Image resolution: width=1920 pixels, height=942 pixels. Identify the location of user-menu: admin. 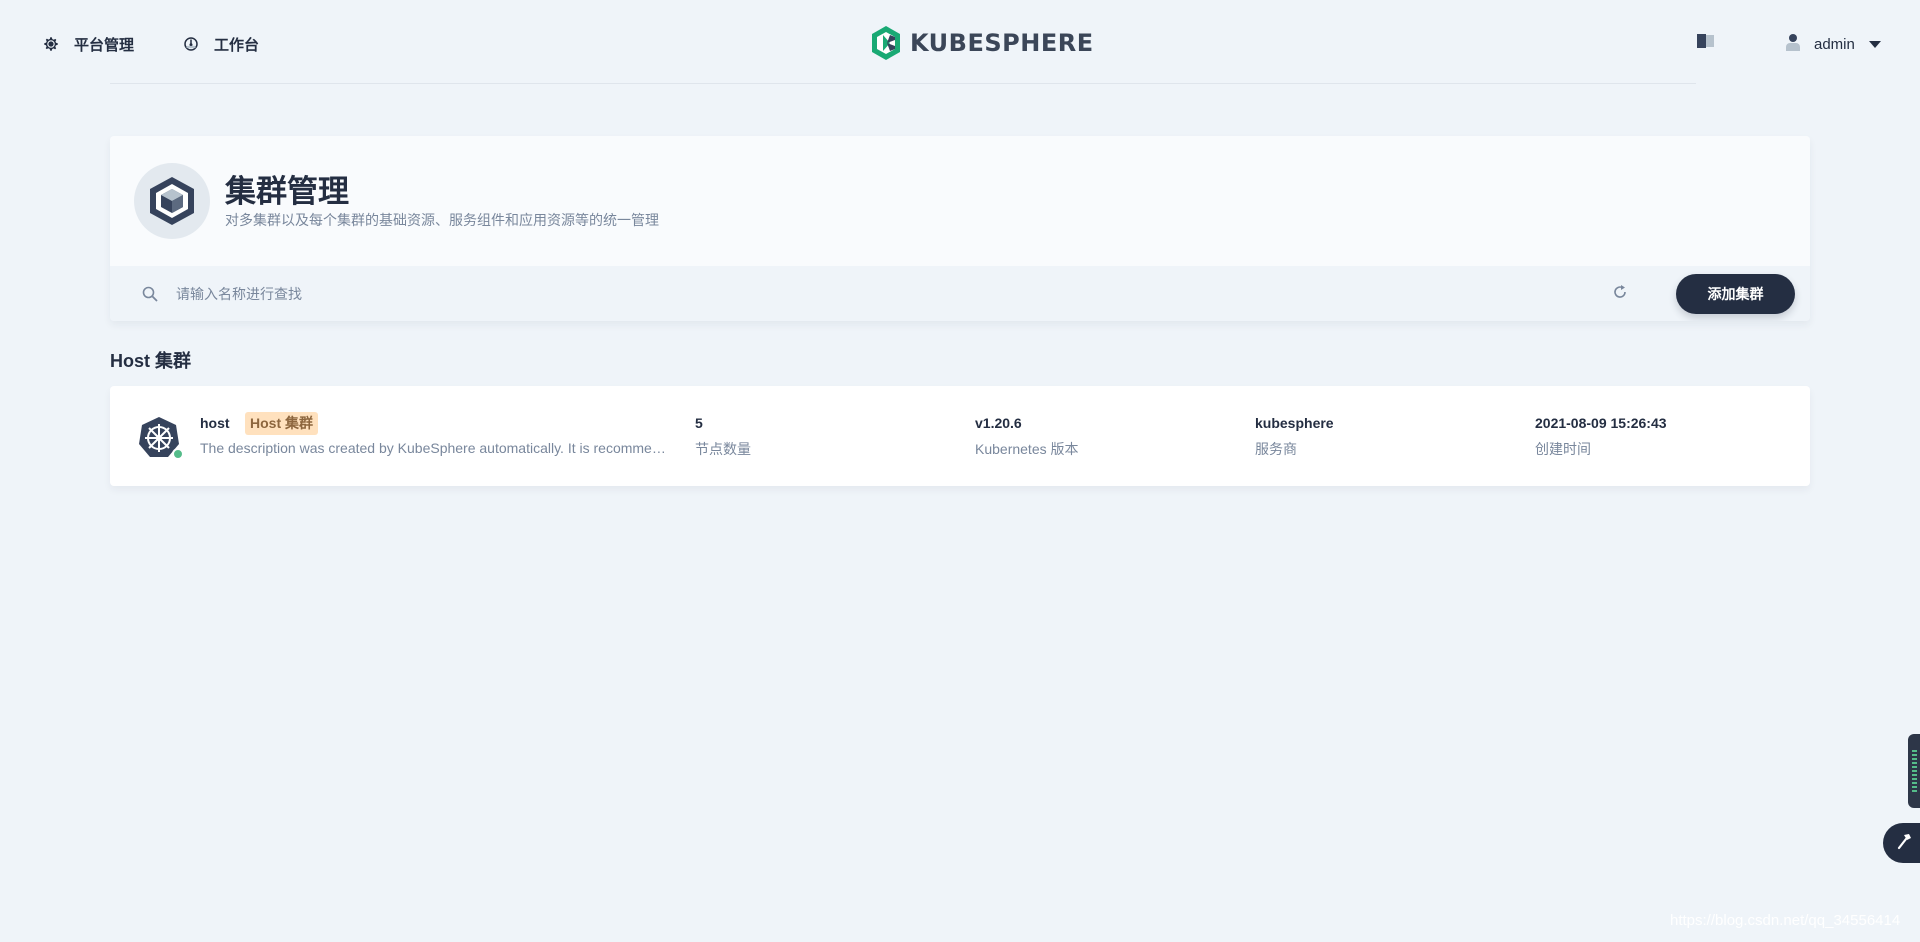
(1833, 44).